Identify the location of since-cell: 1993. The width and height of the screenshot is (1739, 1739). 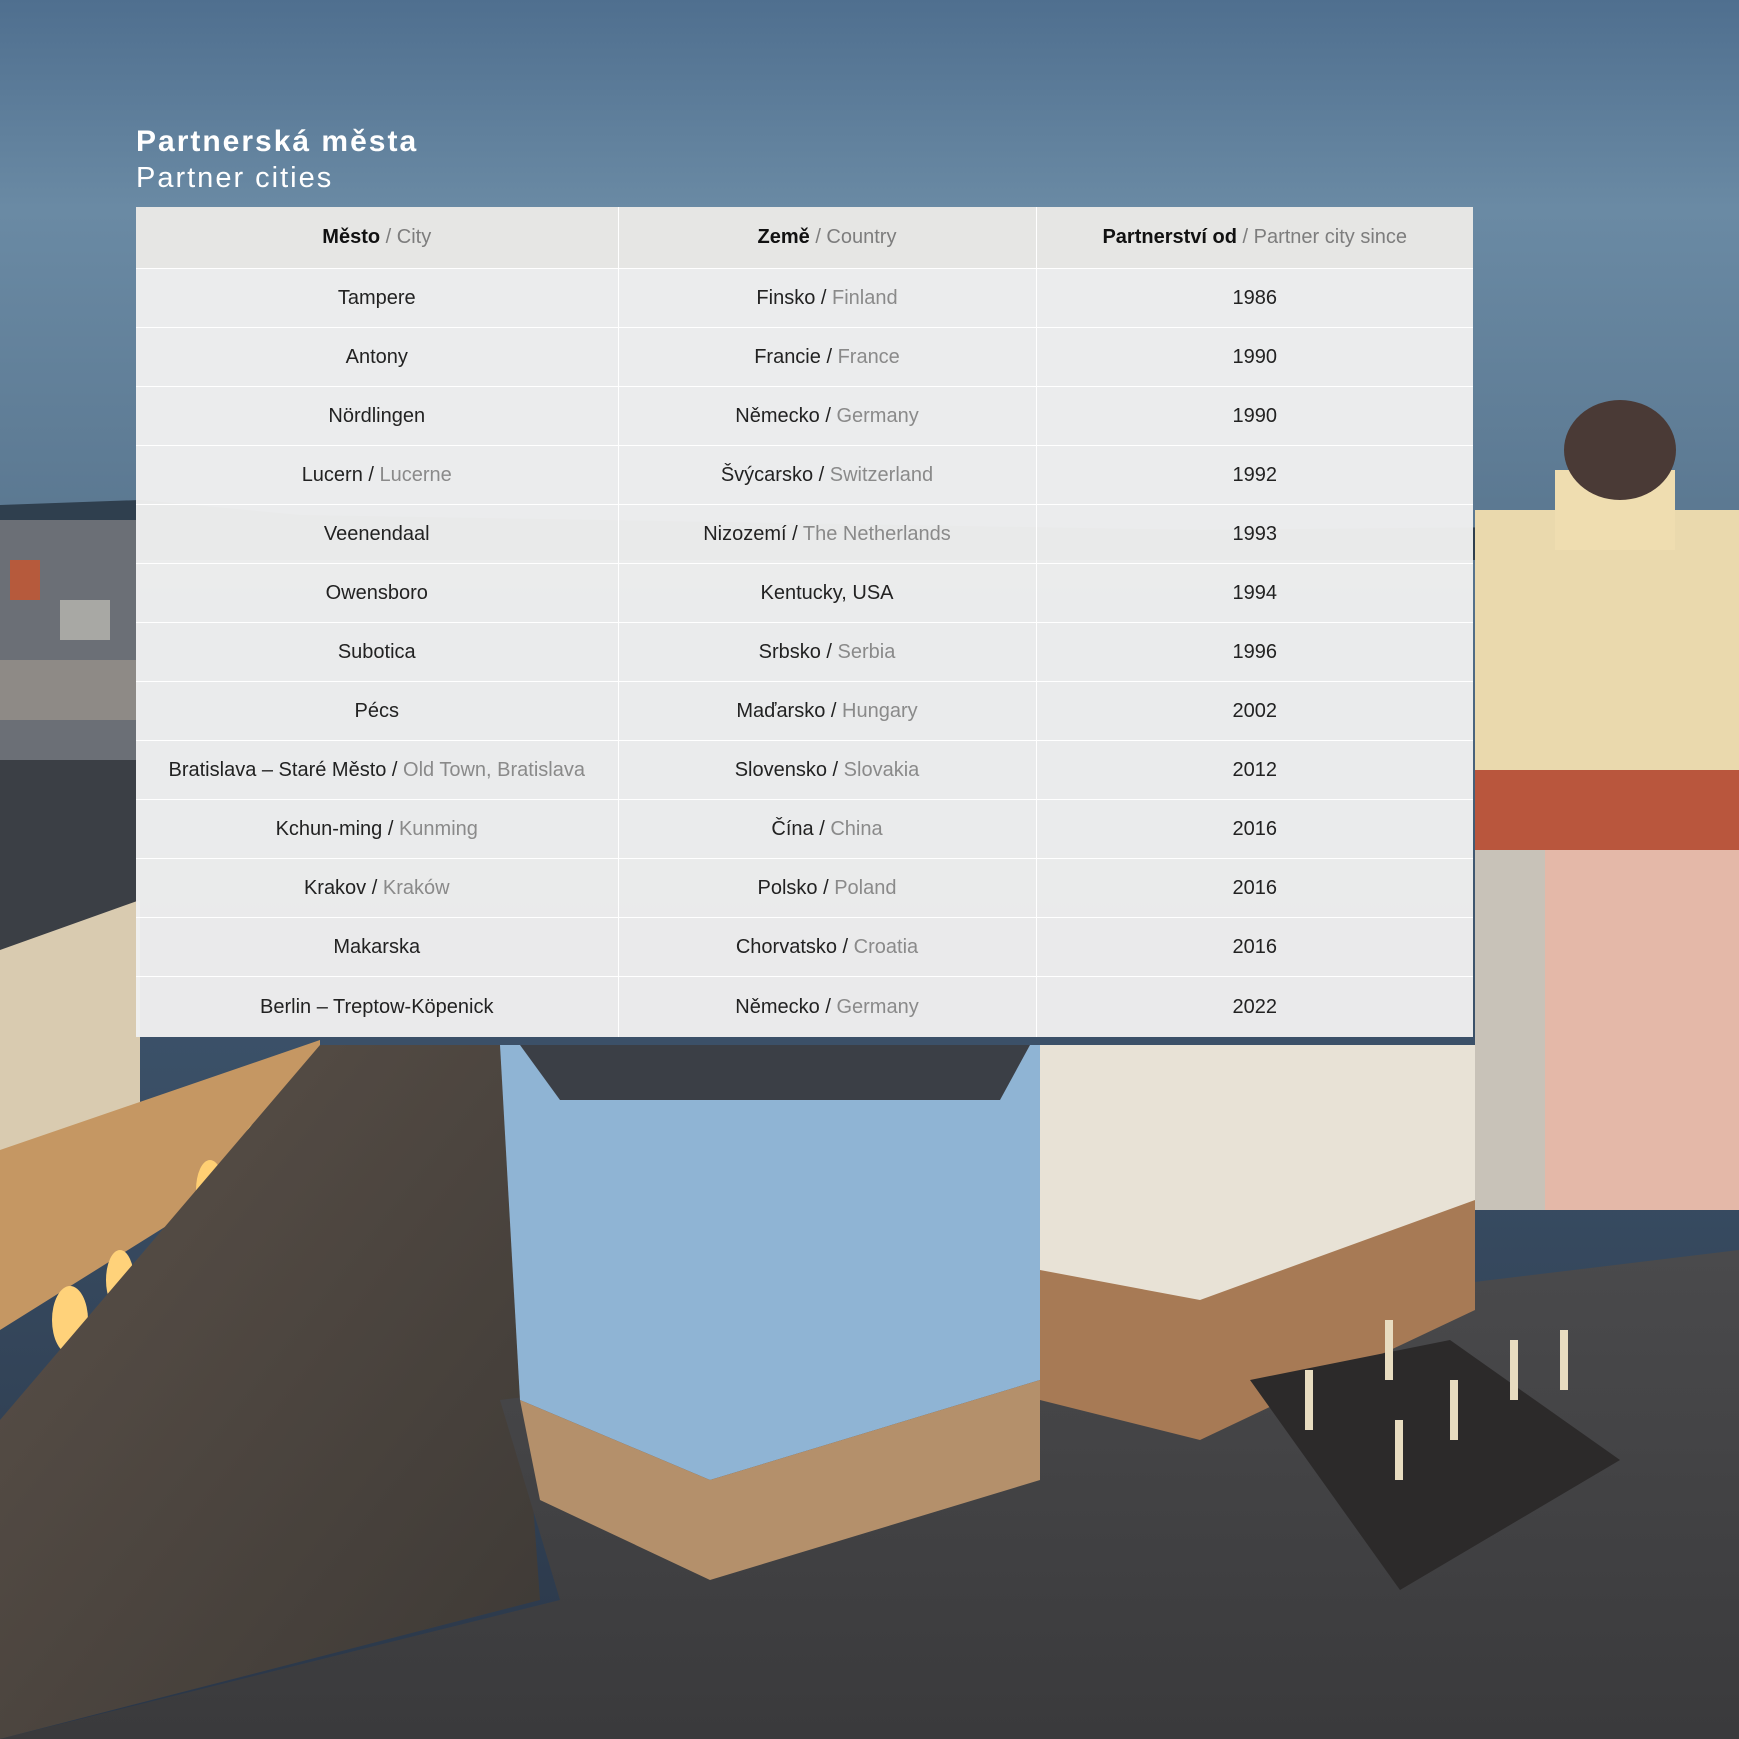
(1254, 534).